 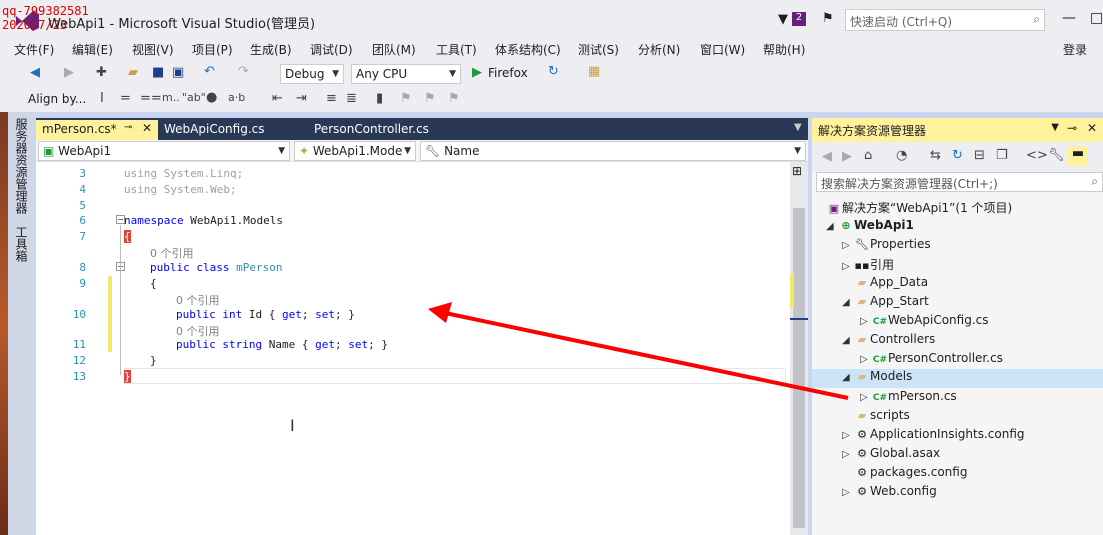 I want to click on server-explorer-tab: 服务器资源管理器, so click(x=22, y=166).